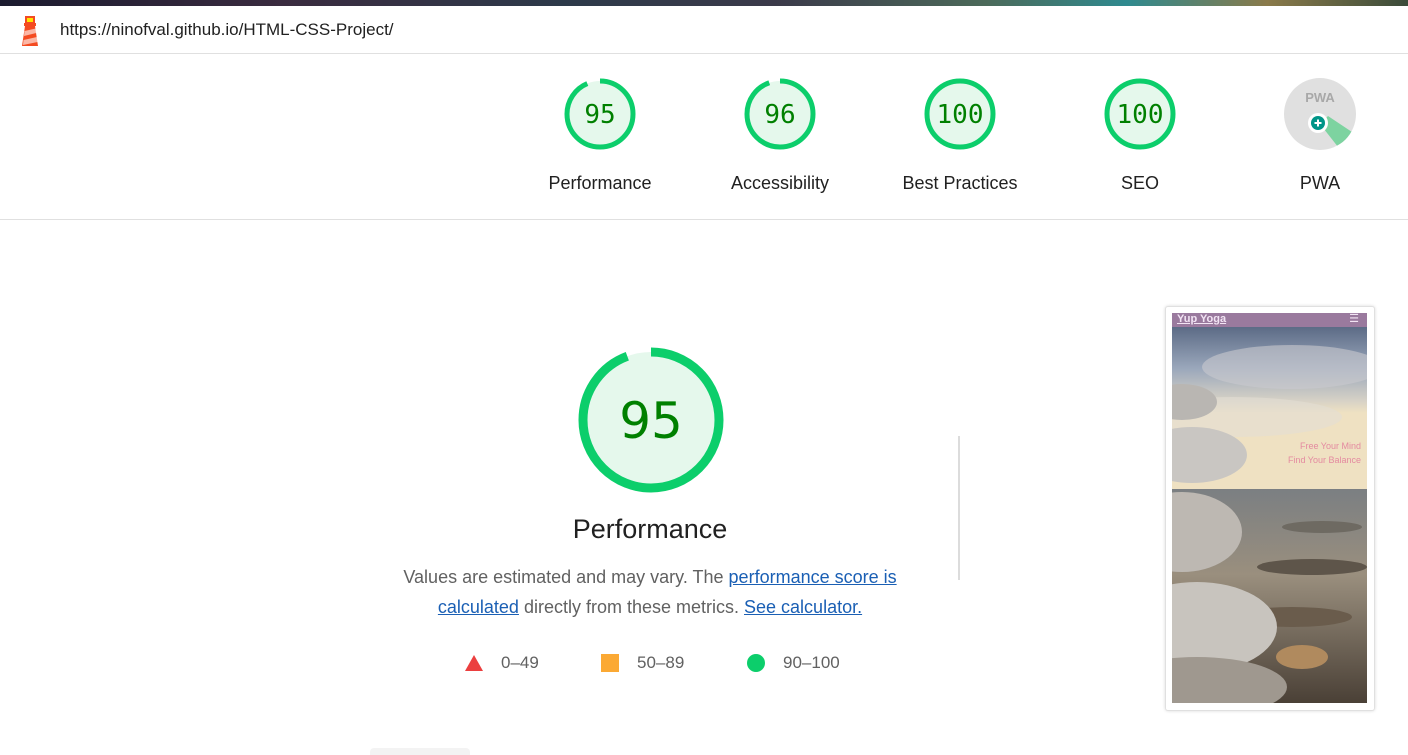 The height and width of the screenshot is (755, 1408). Describe the element at coordinates (474, 663) in the screenshot. I see `fail-triangle-icon` at that location.